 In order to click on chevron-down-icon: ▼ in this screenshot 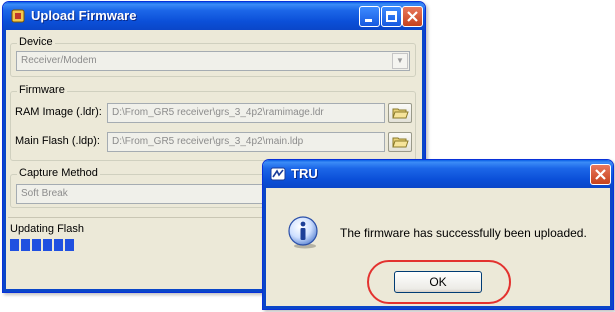, I will do `click(400, 60)`.